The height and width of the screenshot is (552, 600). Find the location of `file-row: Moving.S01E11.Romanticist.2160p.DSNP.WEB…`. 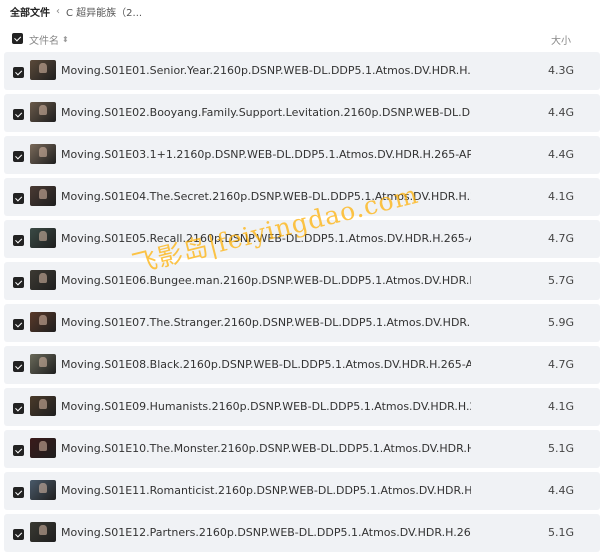

file-row: Moving.S01E11.Romanticist.2160p.DSNP.WEB… is located at coordinates (302, 491).